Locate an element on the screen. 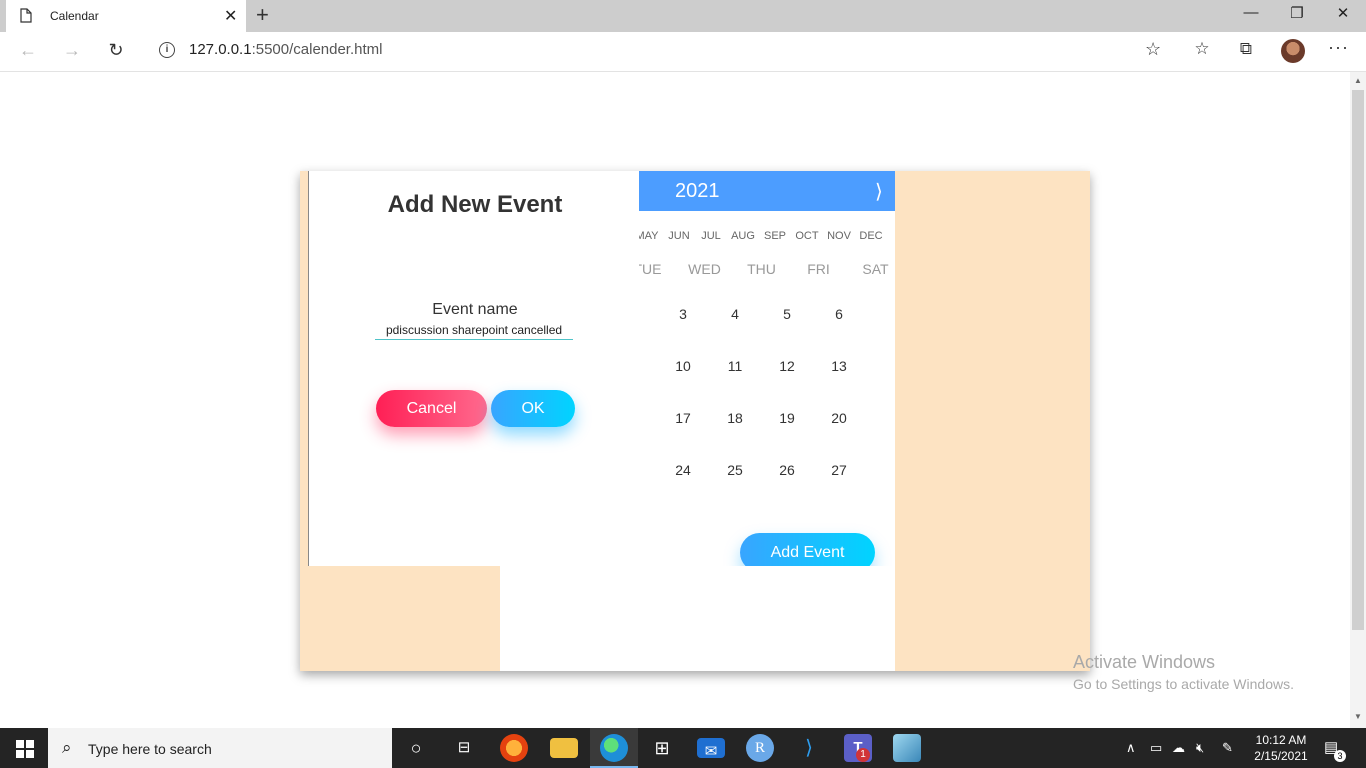 The width and height of the screenshot is (1366, 768). url-host: 127.0.0.1 is located at coordinates (220, 49).